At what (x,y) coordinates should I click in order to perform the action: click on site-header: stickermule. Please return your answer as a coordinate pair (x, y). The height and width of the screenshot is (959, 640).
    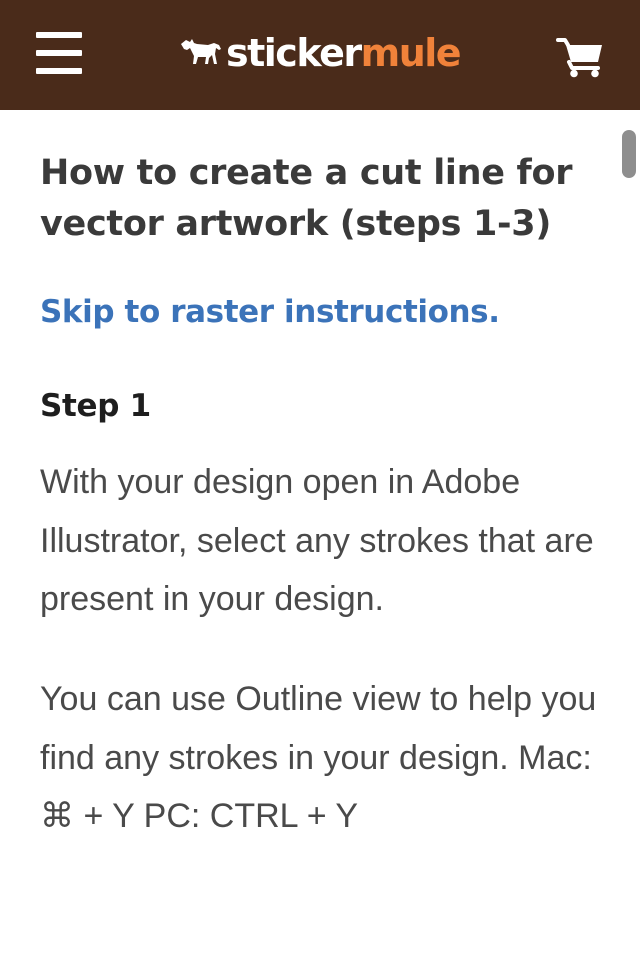
    Looking at the image, I should click on (320, 55).